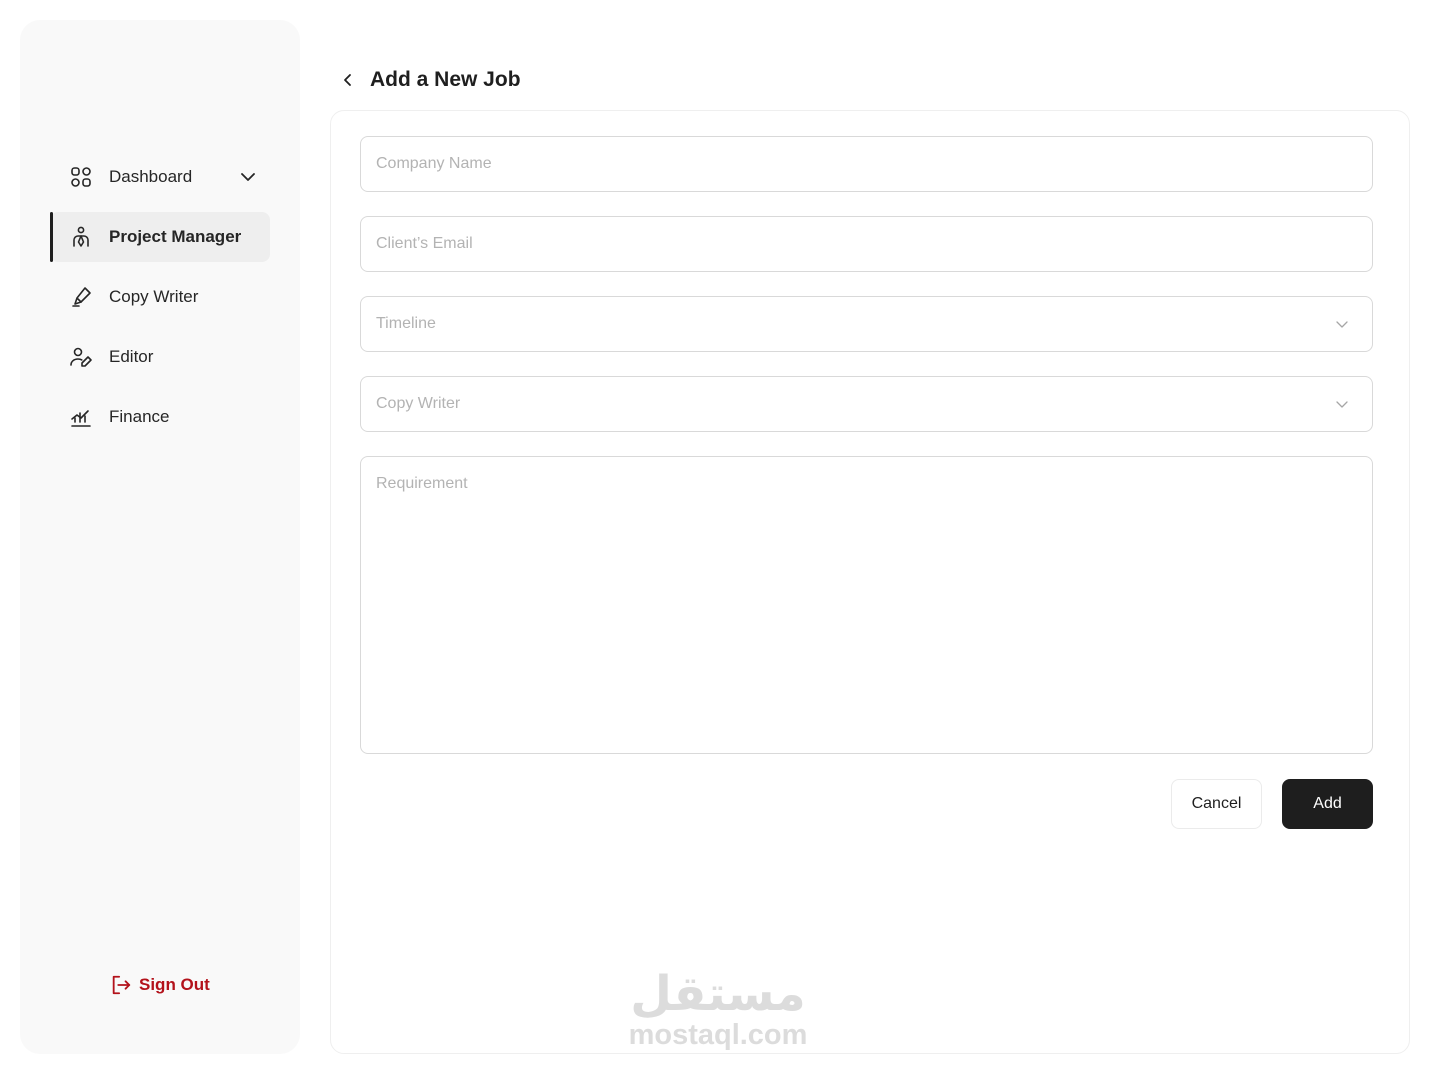 The image size is (1440, 1074). What do you see at coordinates (866, 324) in the screenshot?
I see `timeline-select: Timeline` at bounding box center [866, 324].